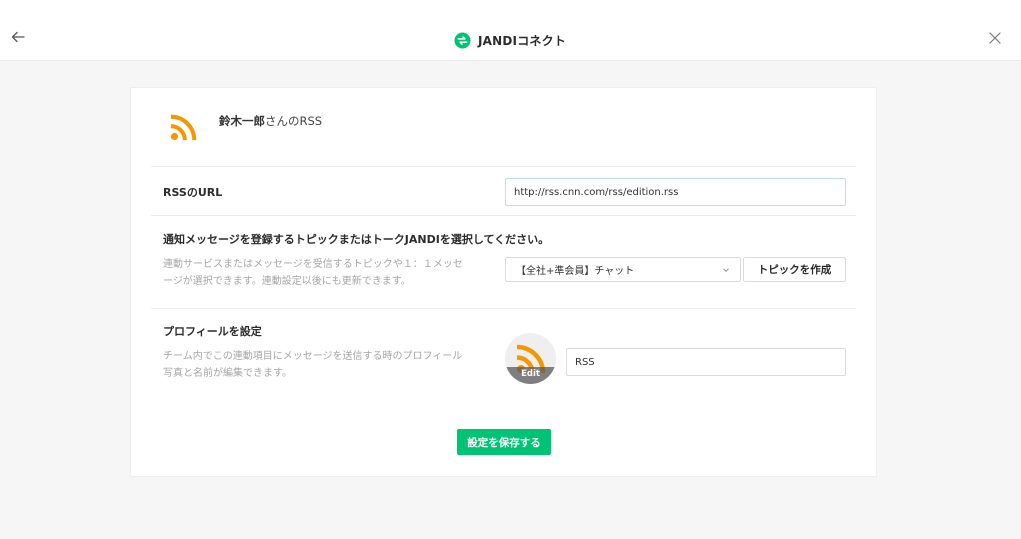 This screenshot has width=1021, height=539. What do you see at coordinates (242, 121) in the screenshot?
I see `user-name: 鈴木一郎` at bounding box center [242, 121].